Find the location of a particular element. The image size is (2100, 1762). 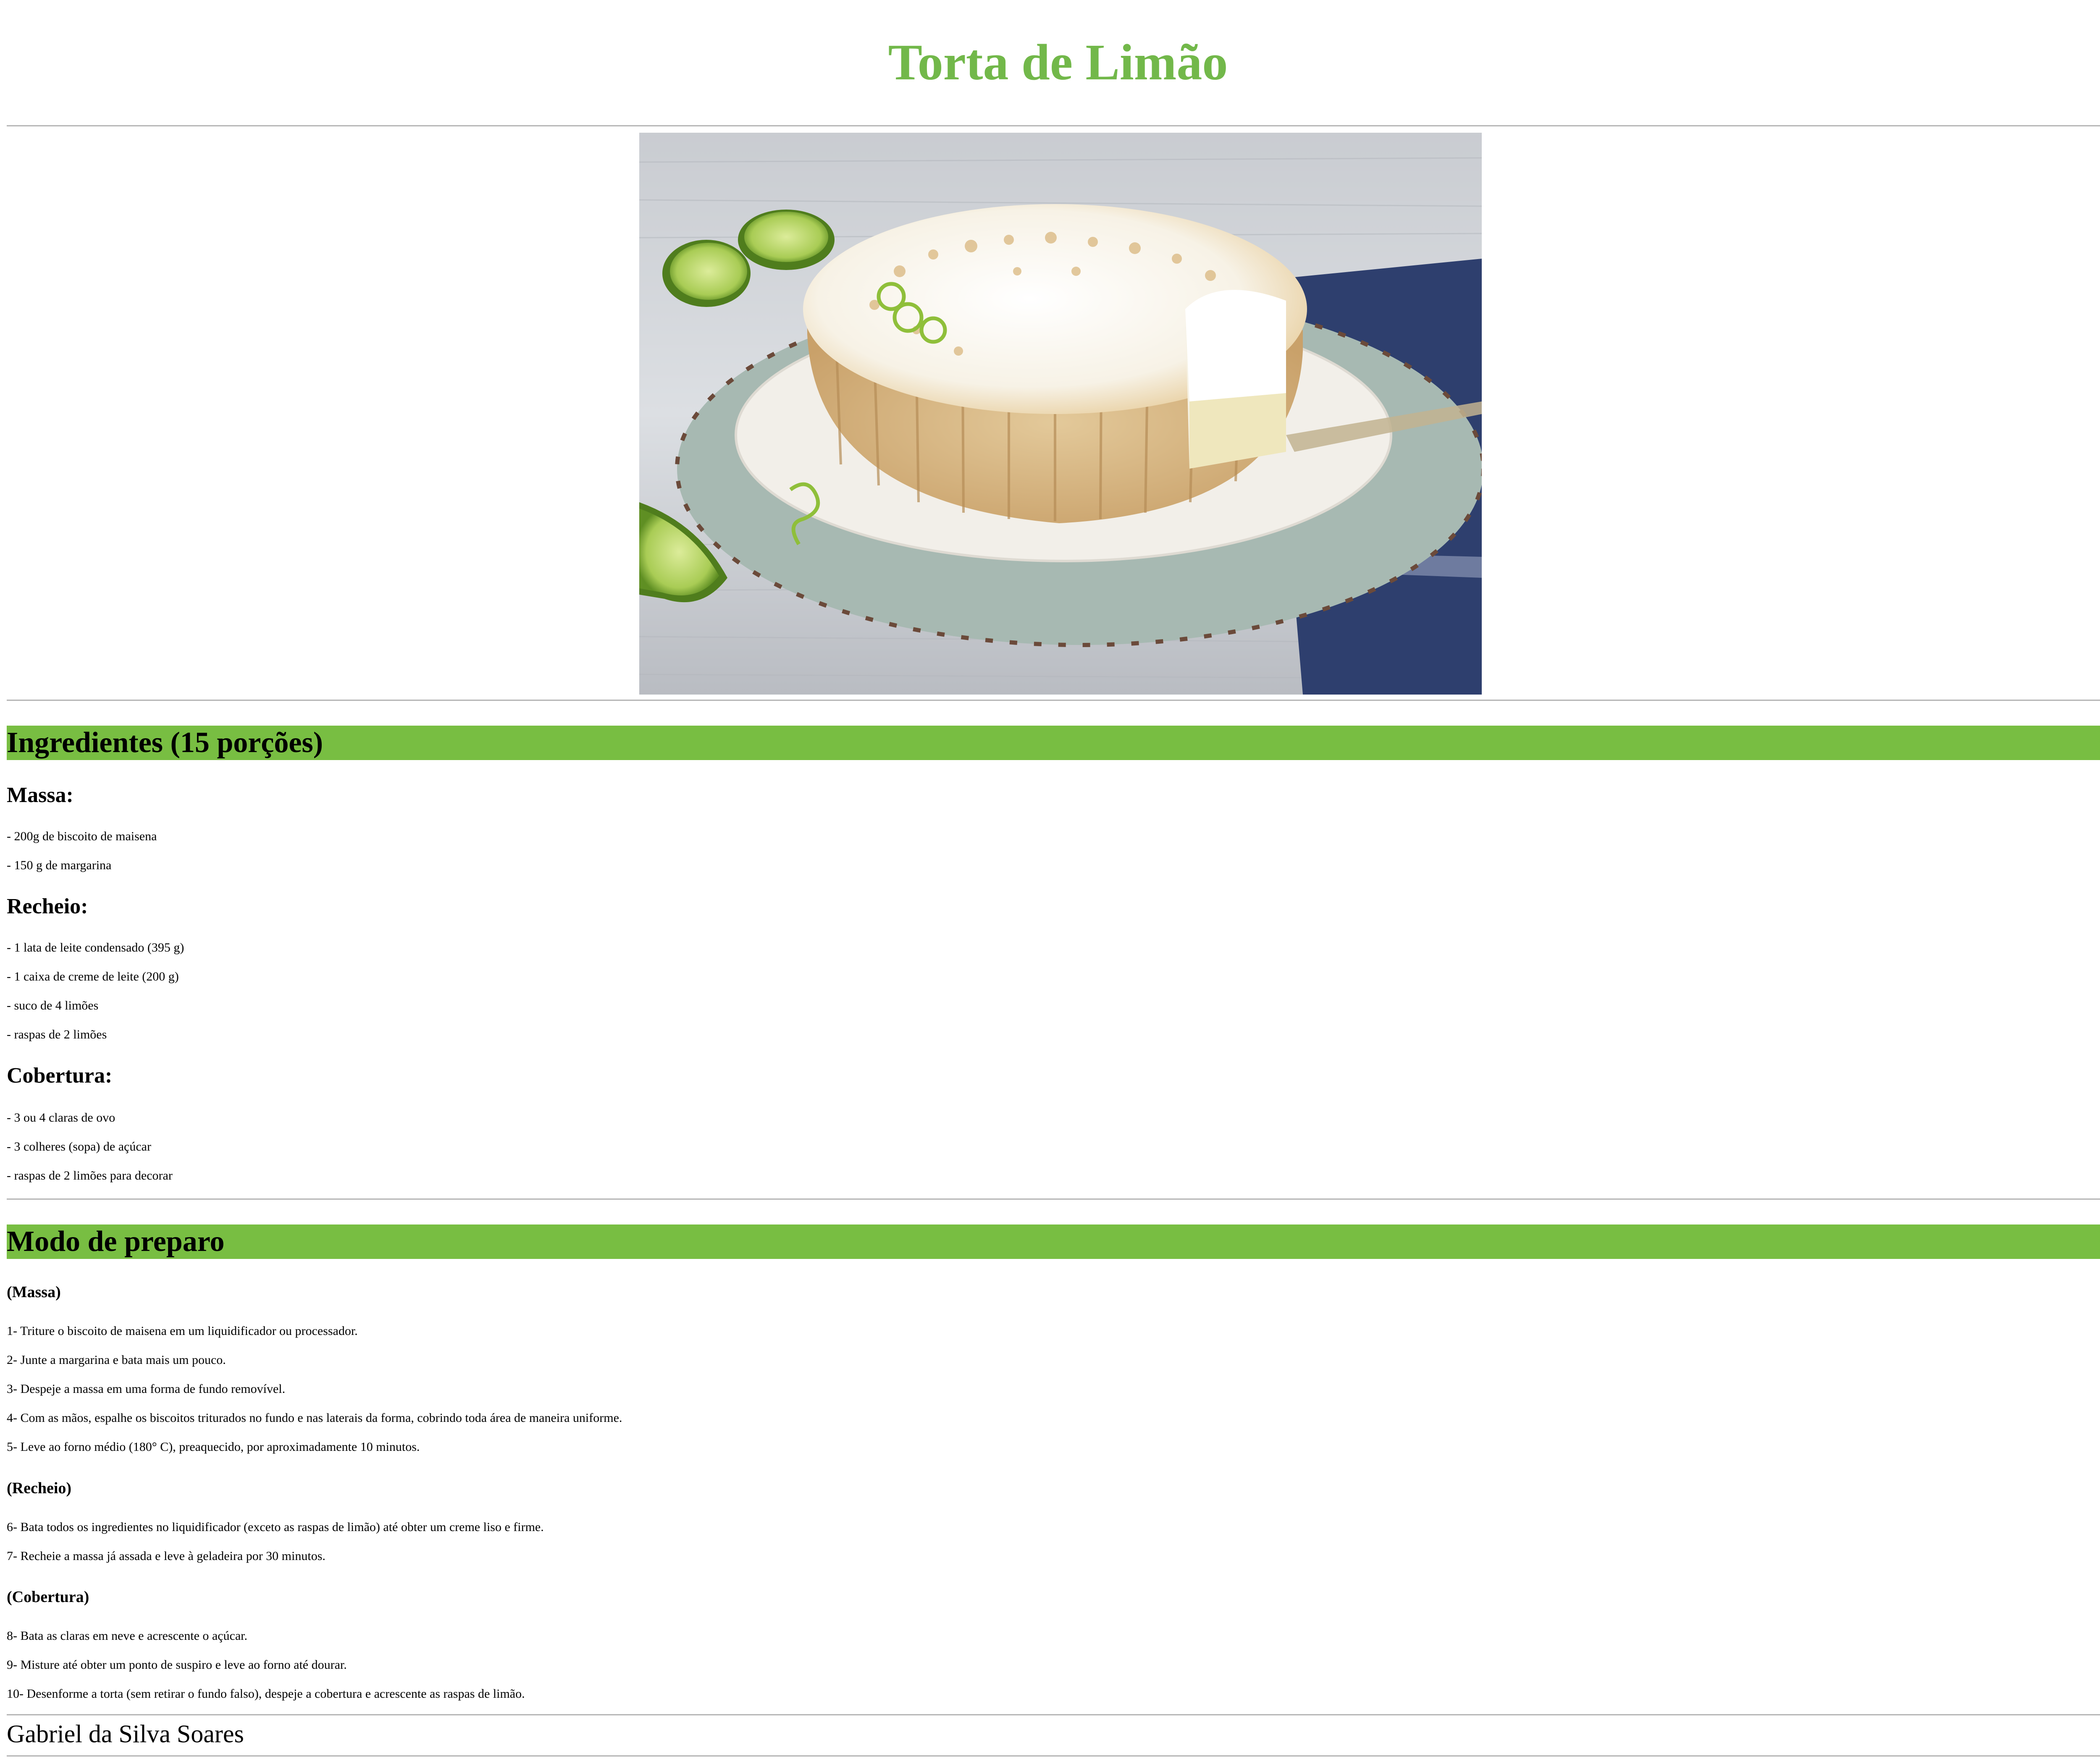

ingredients-massa-heading: Massa: is located at coordinates (40, 795).